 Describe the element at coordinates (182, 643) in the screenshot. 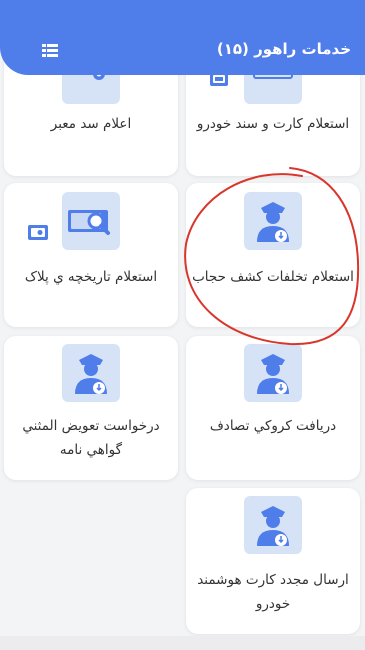

I see `bottom-edge` at that location.